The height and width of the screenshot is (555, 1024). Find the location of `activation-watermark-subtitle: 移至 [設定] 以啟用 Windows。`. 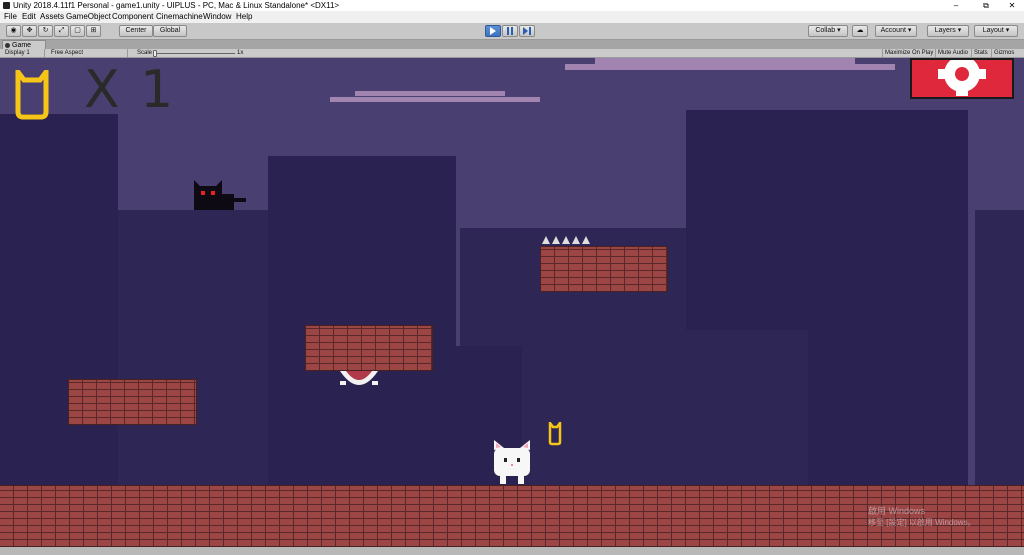

activation-watermark-subtitle: 移至 [設定] 以啟用 Windows。 is located at coordinates (922, 522).